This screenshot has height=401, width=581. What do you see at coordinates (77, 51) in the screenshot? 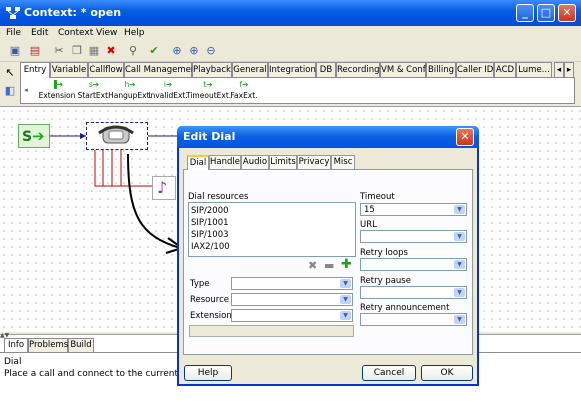
I see `copy-icon: ❐` at bounding box center [77, 51].